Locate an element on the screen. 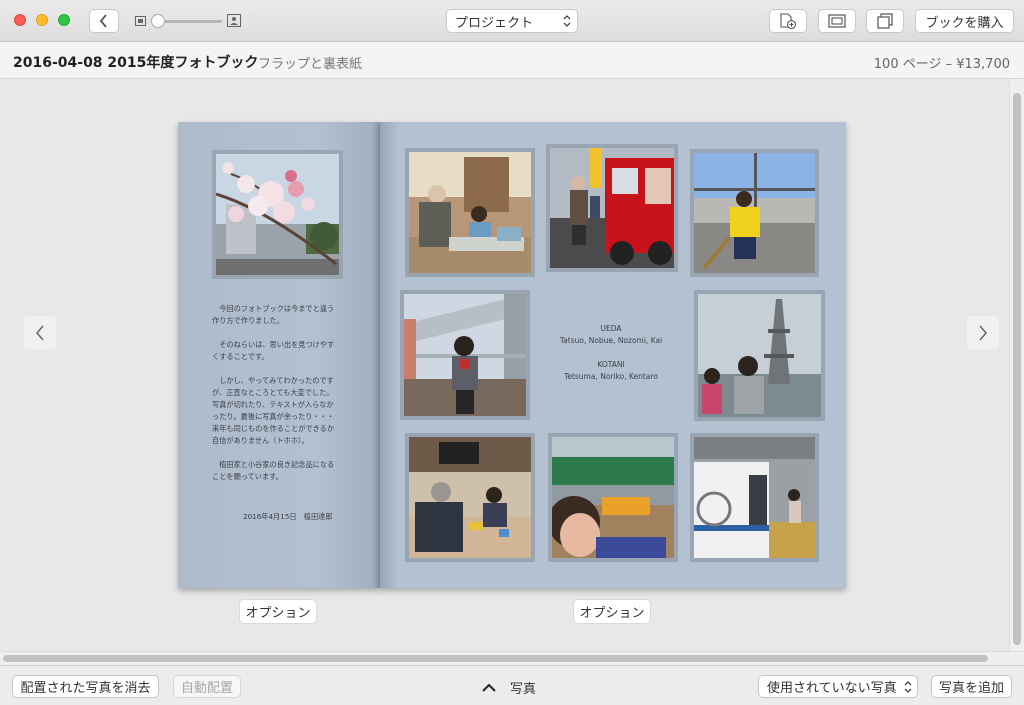 This screenshot has width=1024, height=705. left-page-options-label: オプション is located at coordinates (278, 613).